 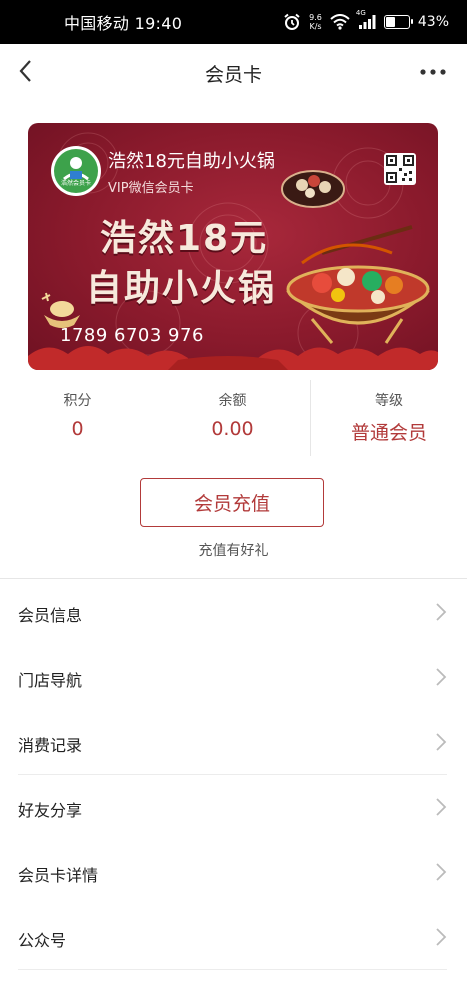 What do you see at coordinates (184, 238) in the screenshot?
I see `card-headline-1: 浩然18元` at bounding box center [184, 238].